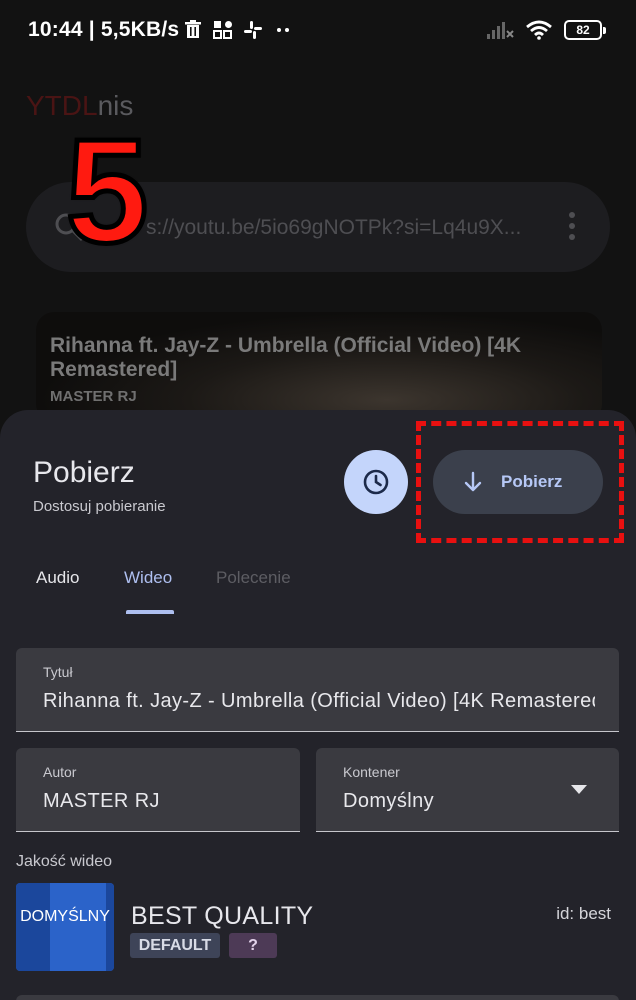  What do you see at coordinates (104, 29) in the screenshot?
I see `status-time-speed: 10:44 | 5,5KB/s` at bounding box center [104, 29].